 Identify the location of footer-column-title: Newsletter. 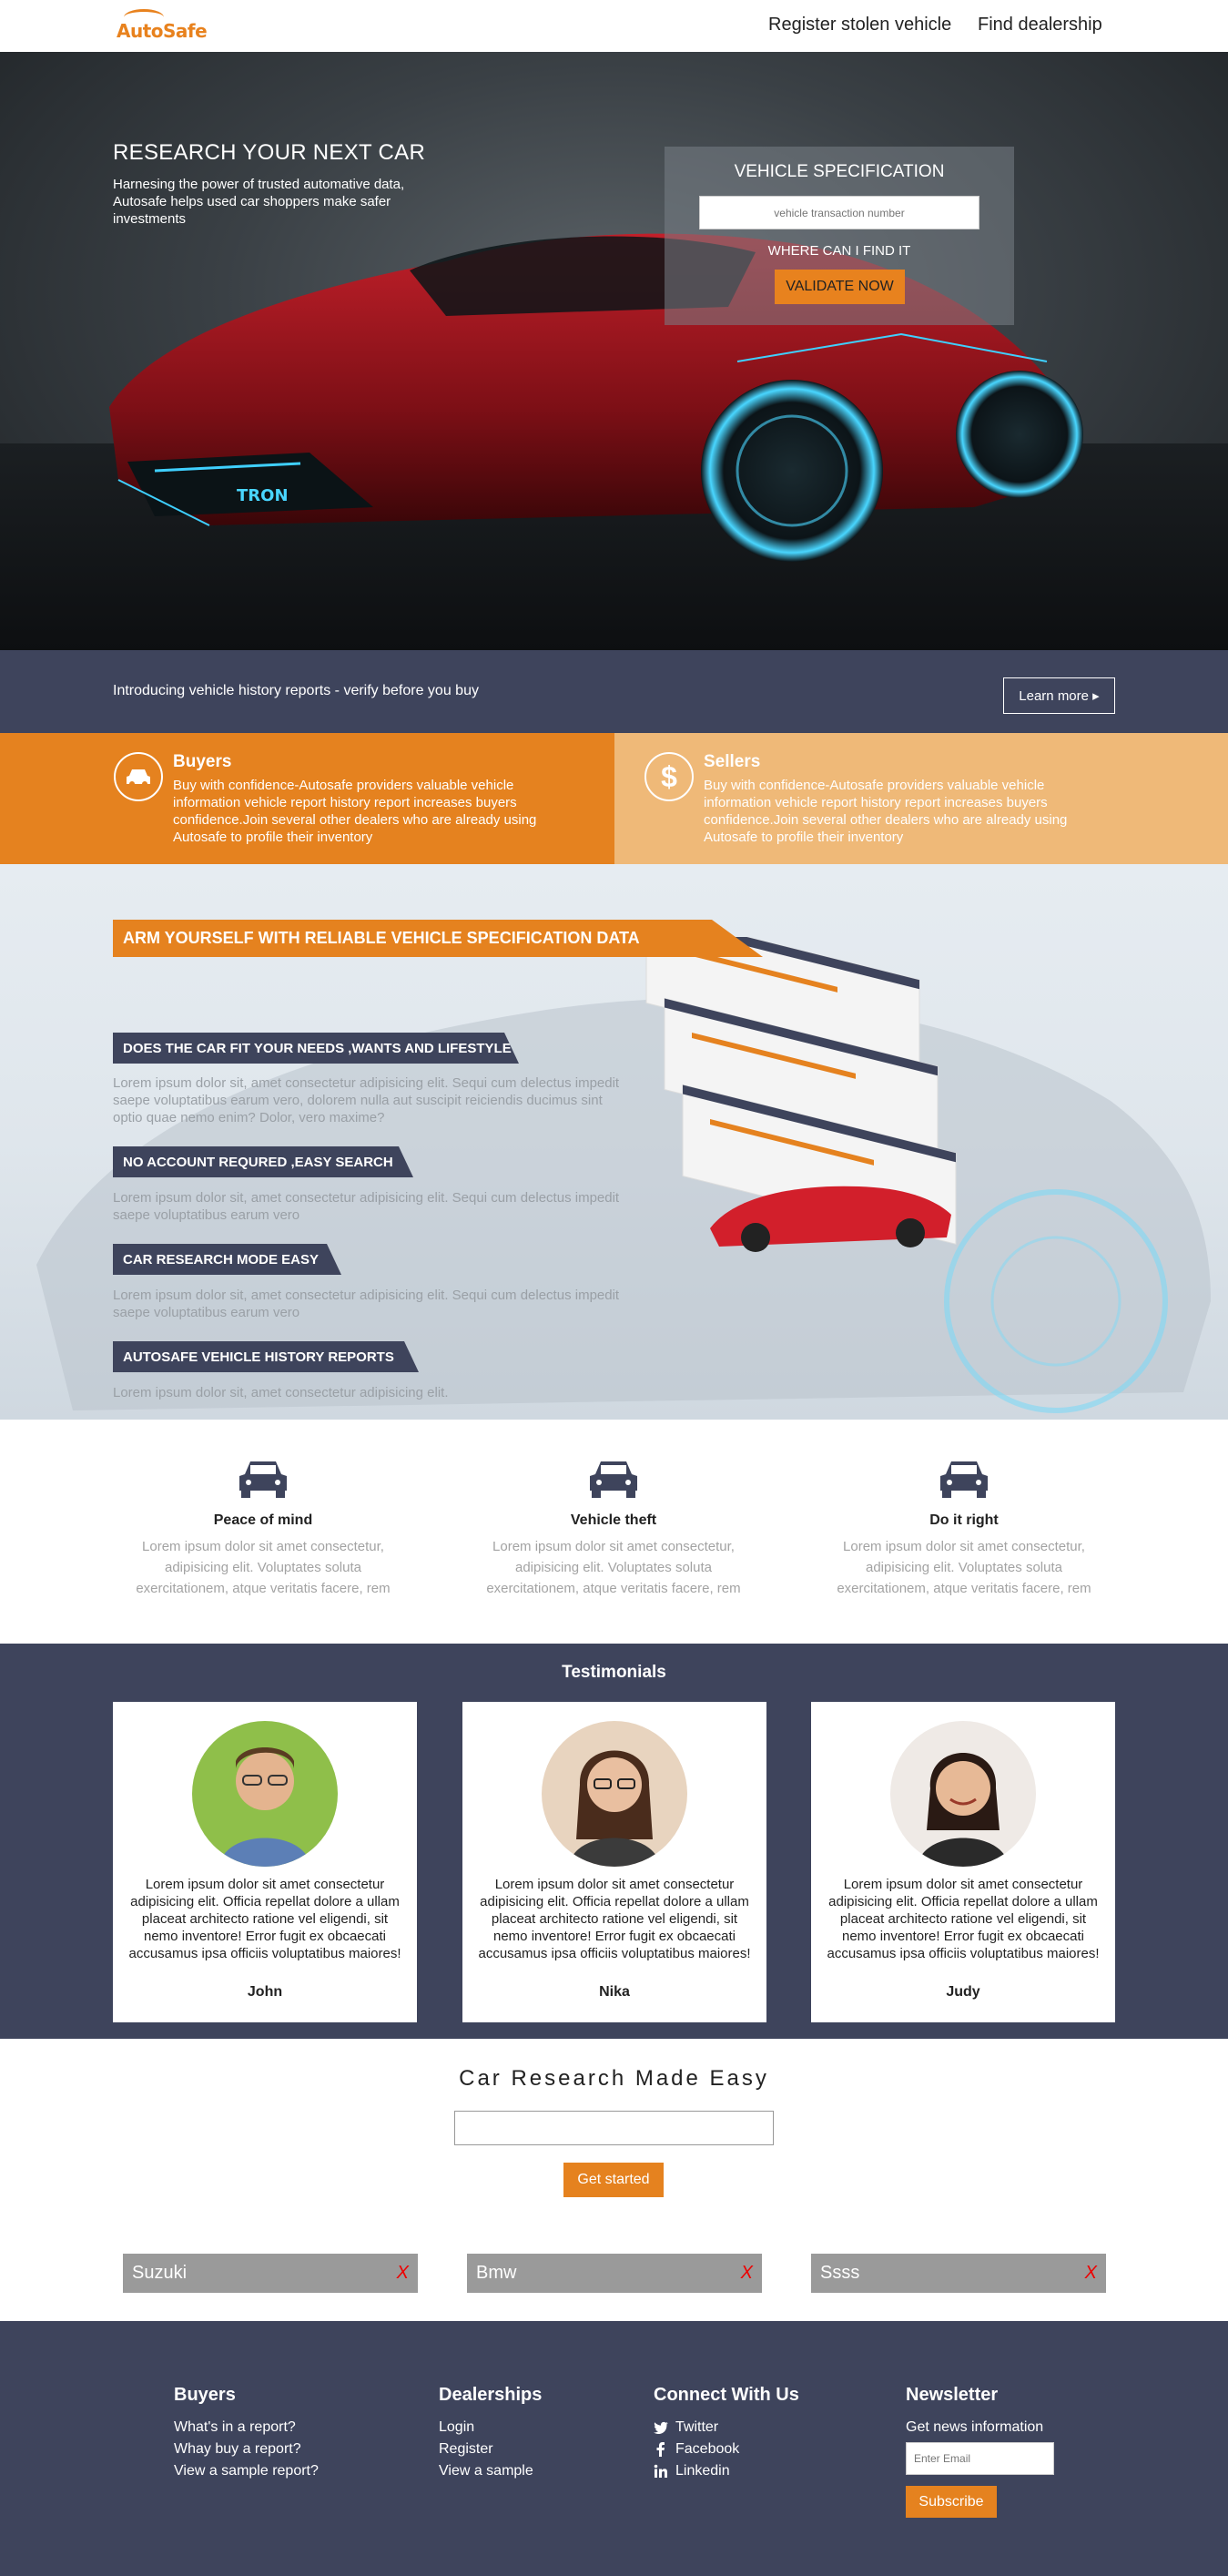
(952, 2395).